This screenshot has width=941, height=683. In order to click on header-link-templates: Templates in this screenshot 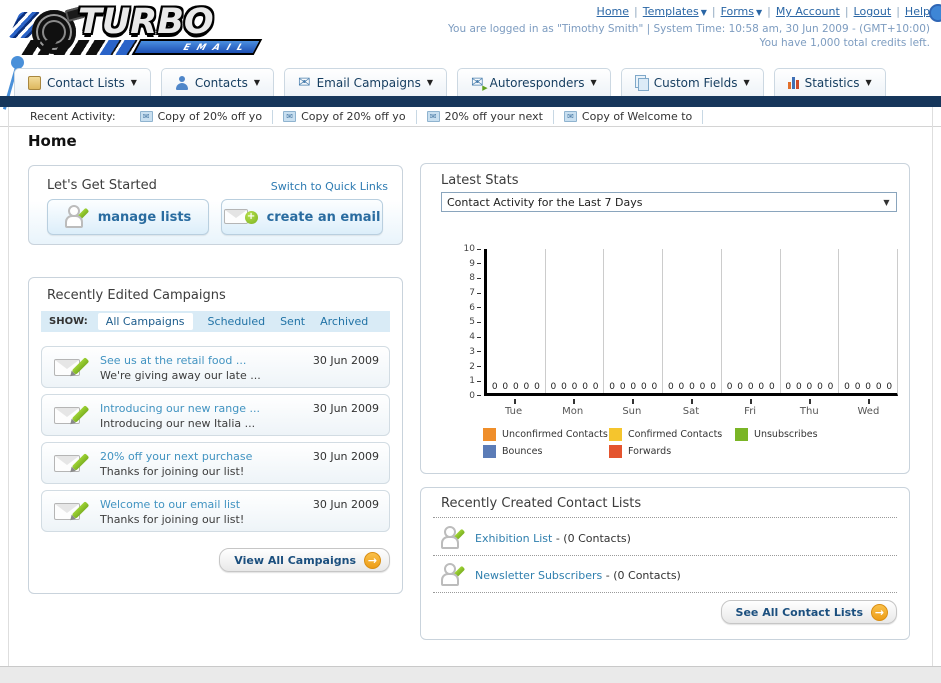, I will do `click(671, 11)`.